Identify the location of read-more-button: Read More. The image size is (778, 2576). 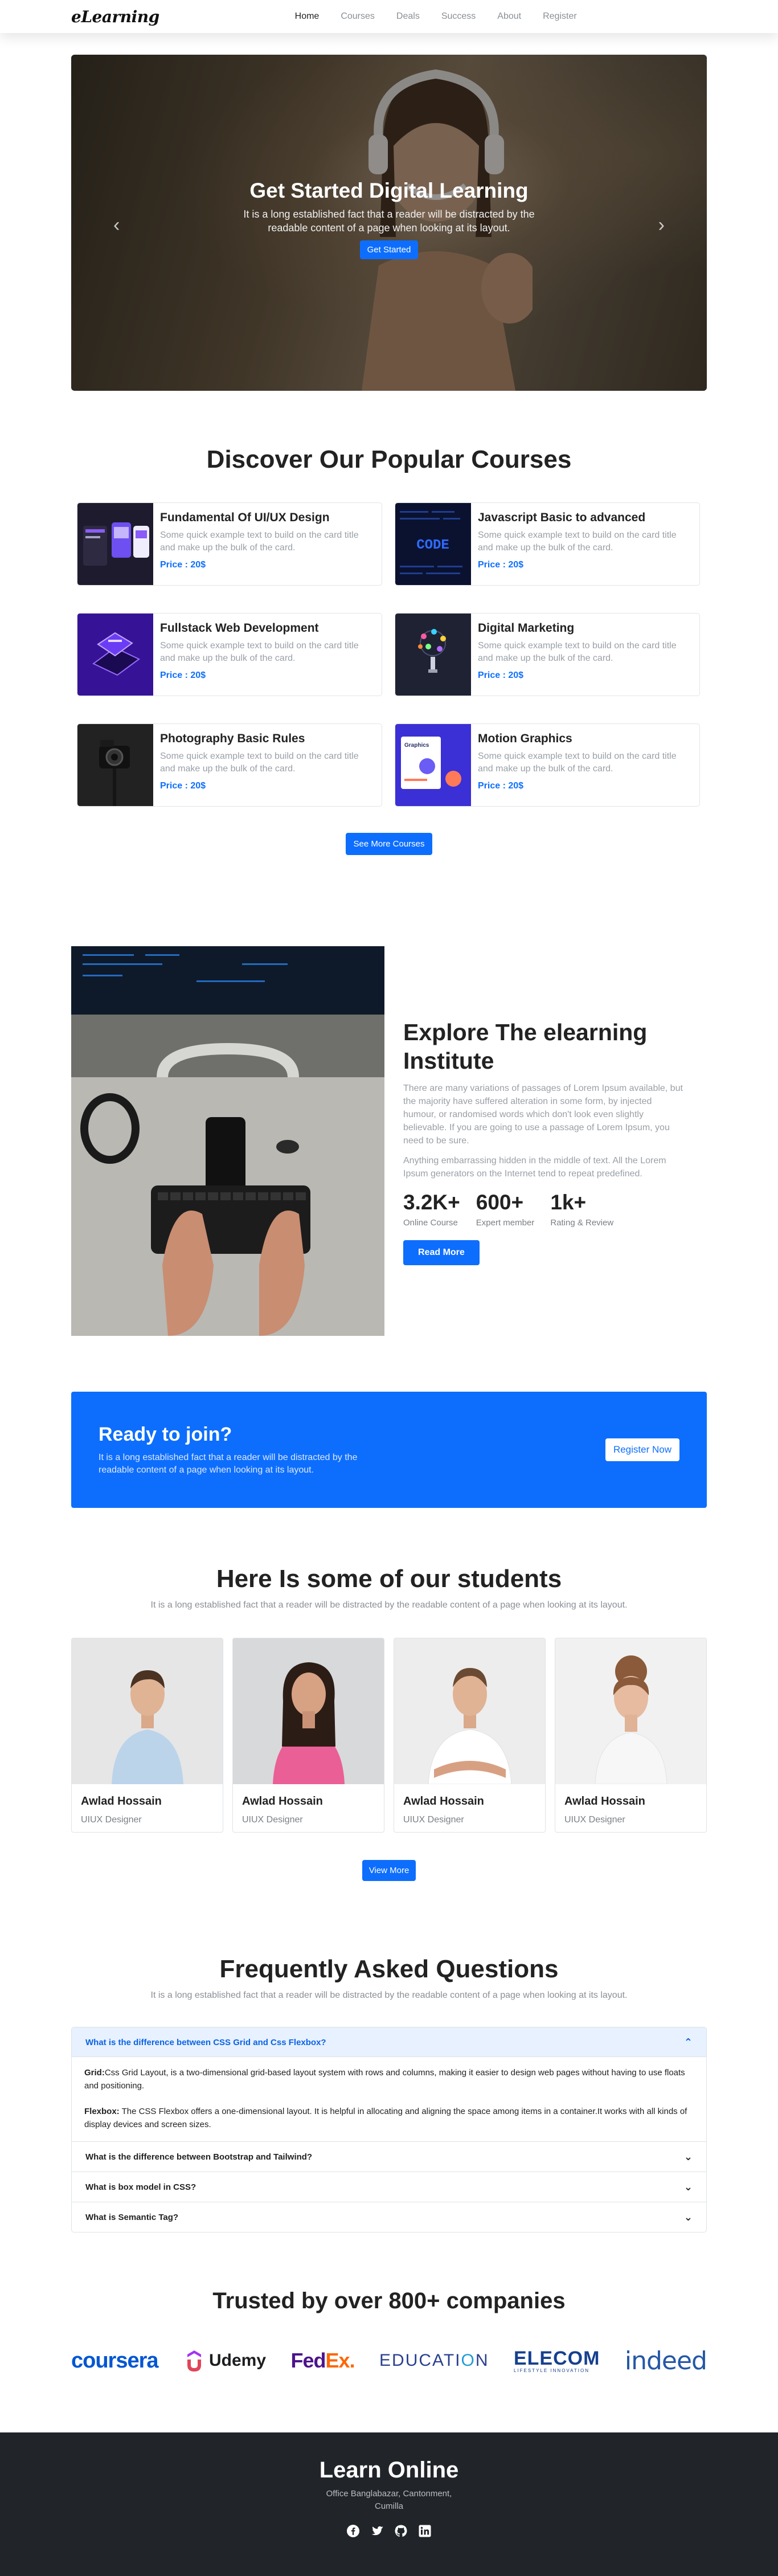
(441, 1252).